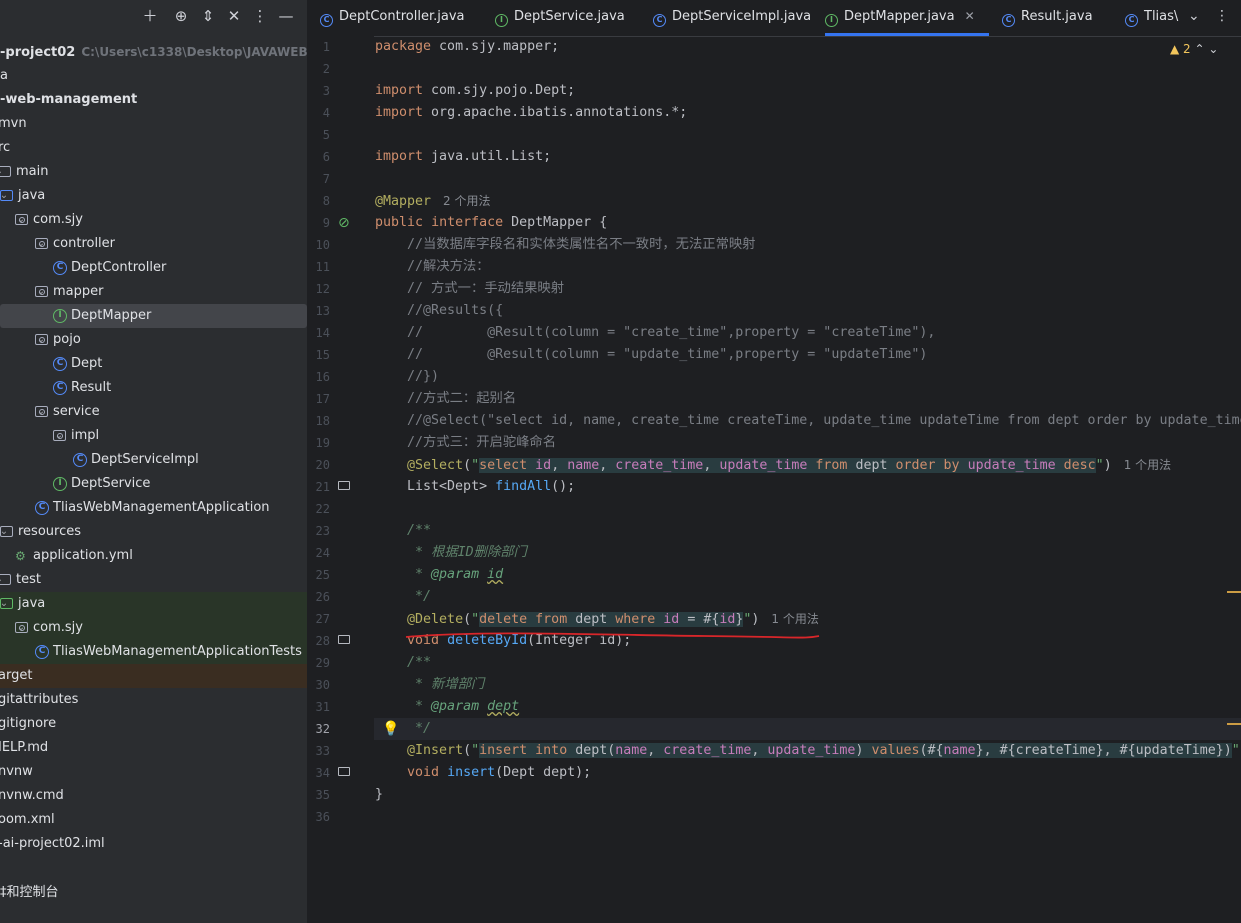 This screenshot has height=923, width=1241. What do you see at coordinates (1047, 18) in the screenshot?
I see `editor-tab: C Result.java` at bounding box center [1047, 18].